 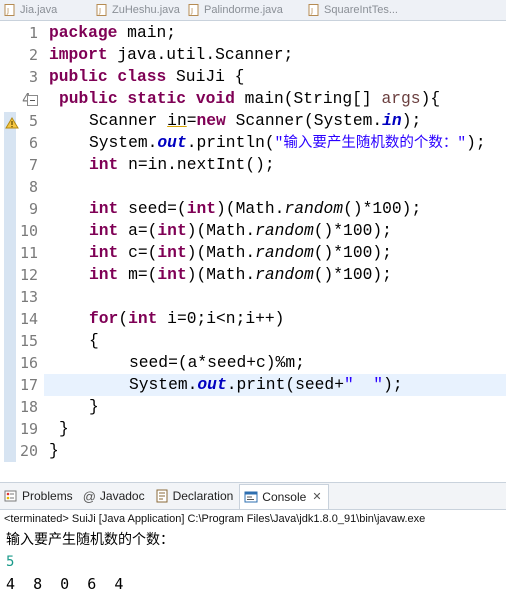 I want to click on at-sign-icon: @, so click(x=89, y=496).